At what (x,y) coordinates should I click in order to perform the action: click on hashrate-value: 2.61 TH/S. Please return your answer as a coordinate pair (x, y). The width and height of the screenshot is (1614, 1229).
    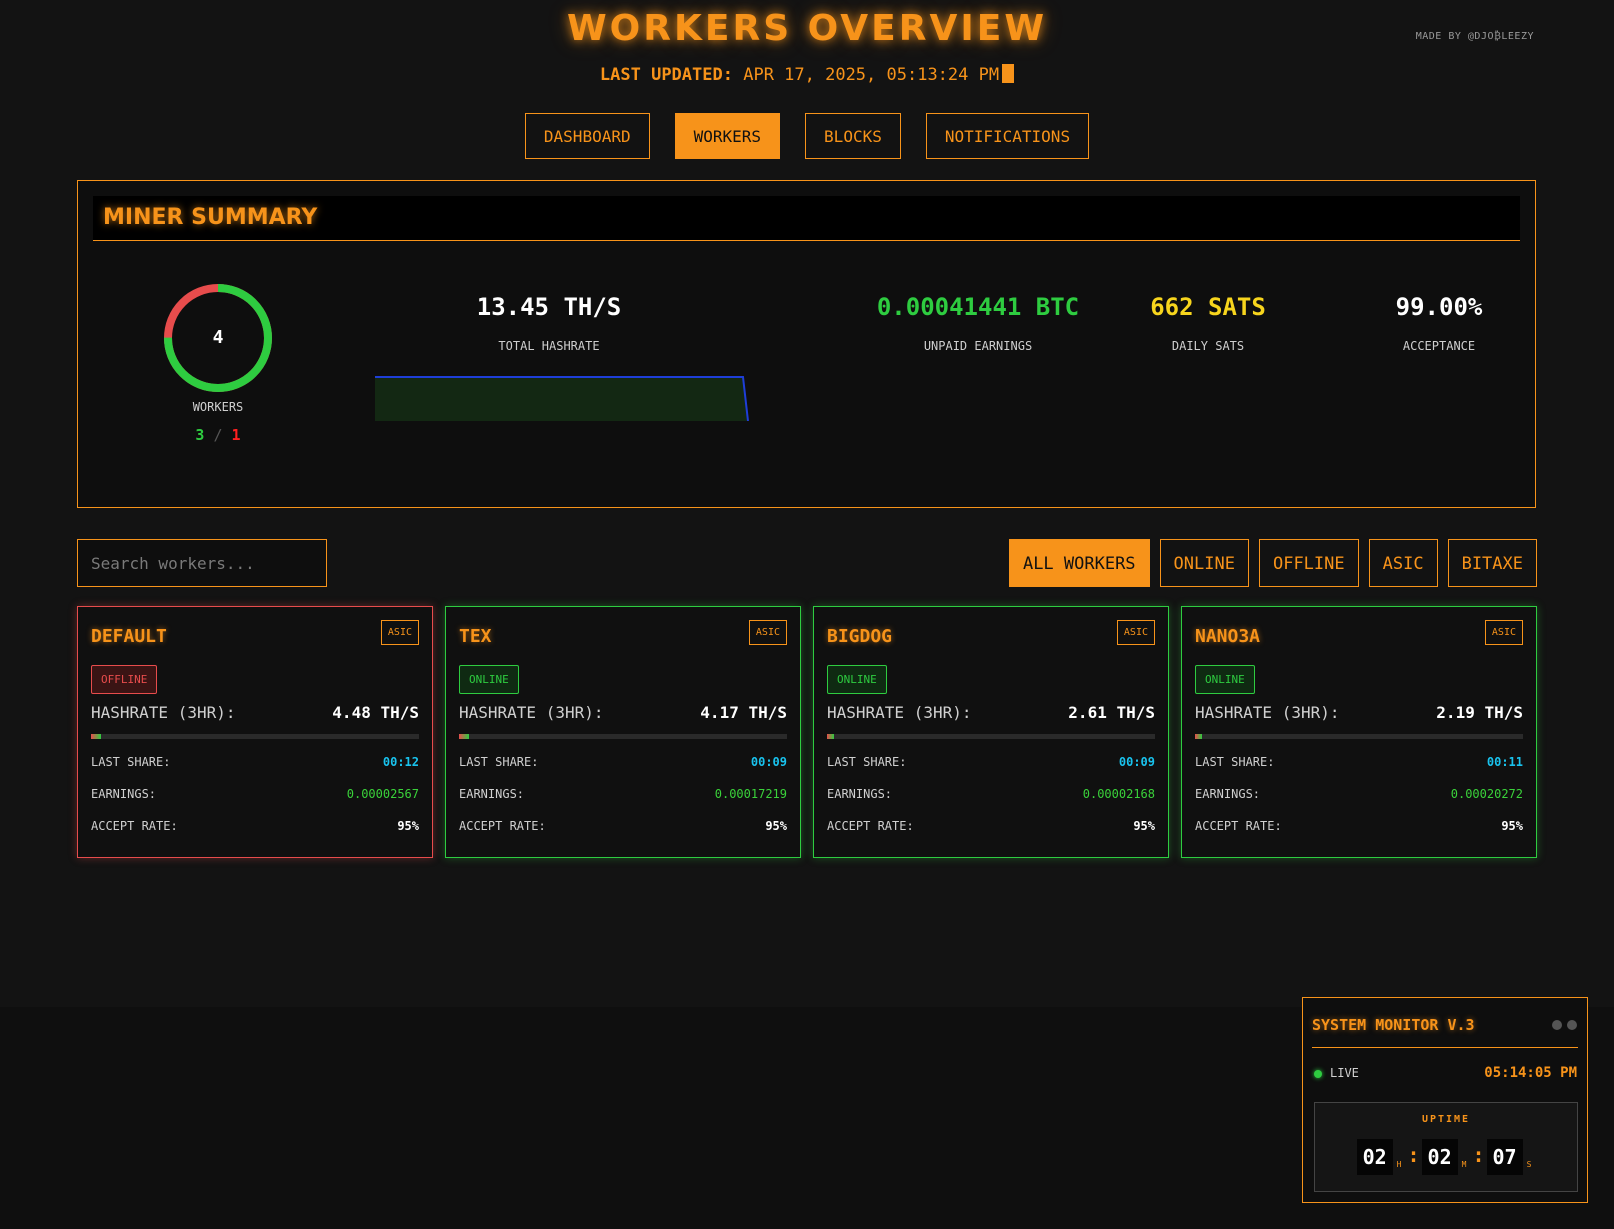
    Looking at the image, I should click on (1111, 712).